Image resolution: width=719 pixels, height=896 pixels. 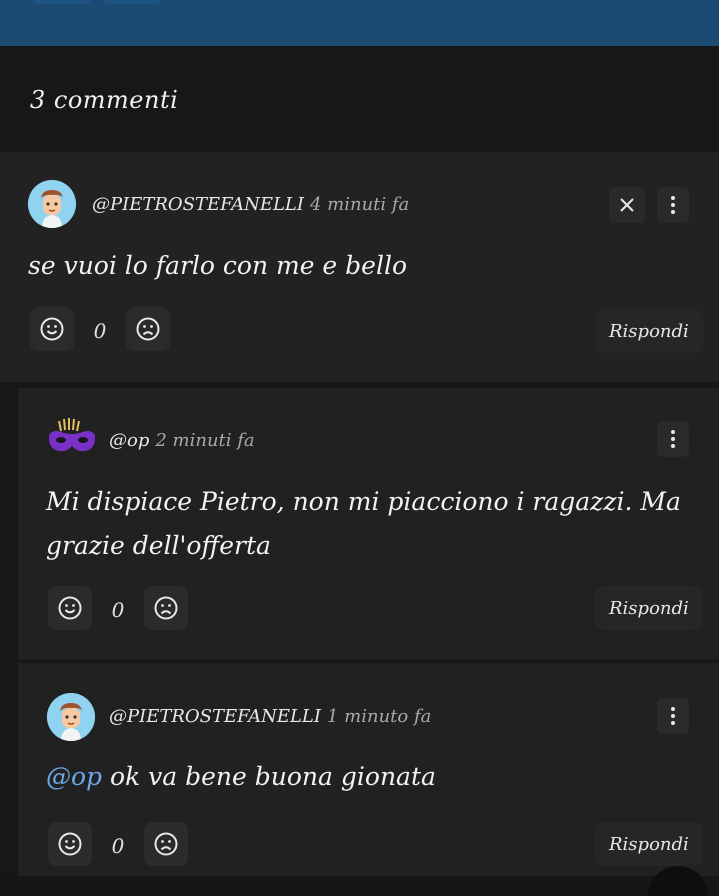 What do you see at coordinates (72, 438) in the screenshot?
I see `purple-mask-icon` at bounding box center [72, 438].